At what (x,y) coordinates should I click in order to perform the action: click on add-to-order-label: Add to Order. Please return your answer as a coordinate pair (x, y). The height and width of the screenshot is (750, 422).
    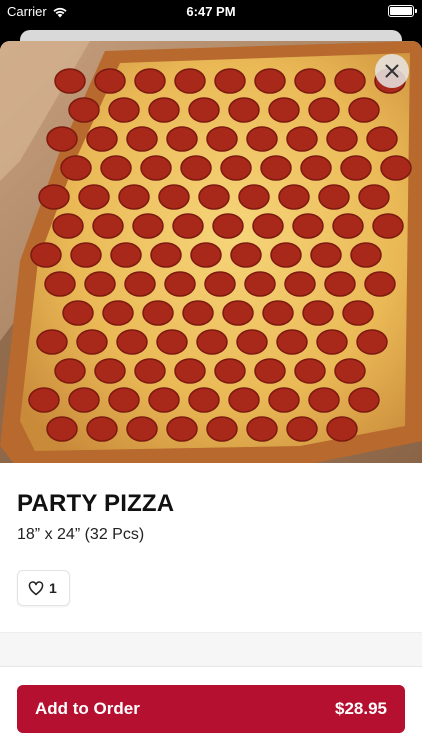
    Looking at the image, I should click on (87, 708).